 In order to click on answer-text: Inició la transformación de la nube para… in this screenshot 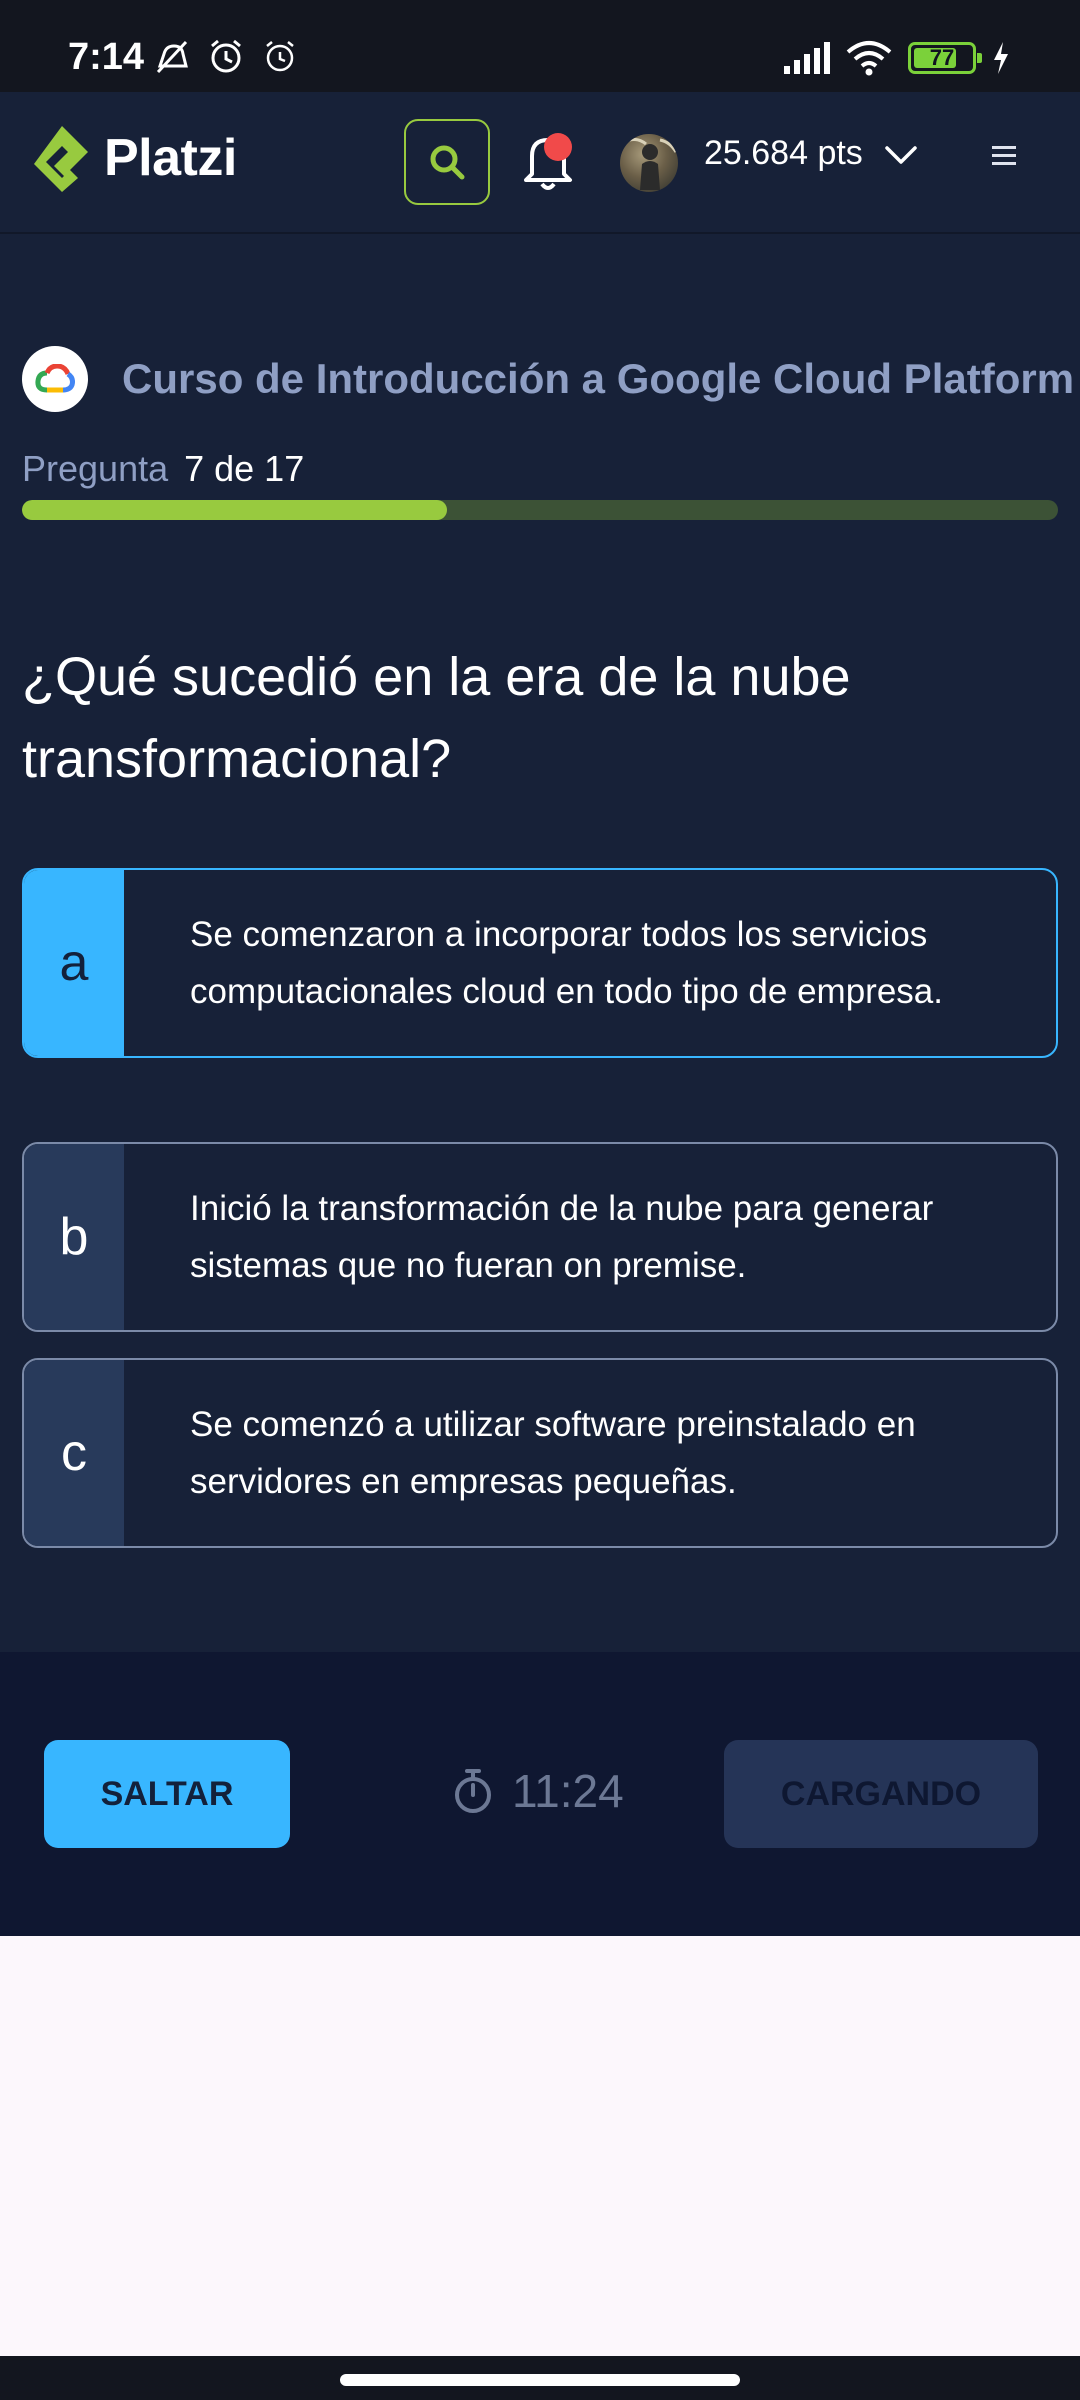, I will do `click(562, 1237)`.